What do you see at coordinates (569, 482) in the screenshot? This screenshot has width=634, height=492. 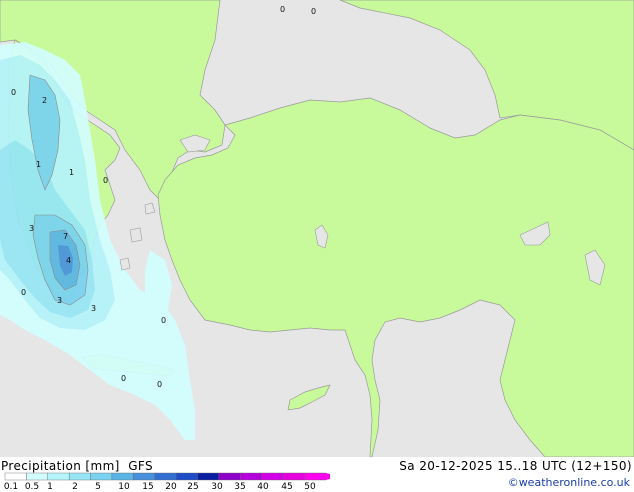 I see `credit-link: ©weatheronline.co.uk` at bounding box center [569, 482].